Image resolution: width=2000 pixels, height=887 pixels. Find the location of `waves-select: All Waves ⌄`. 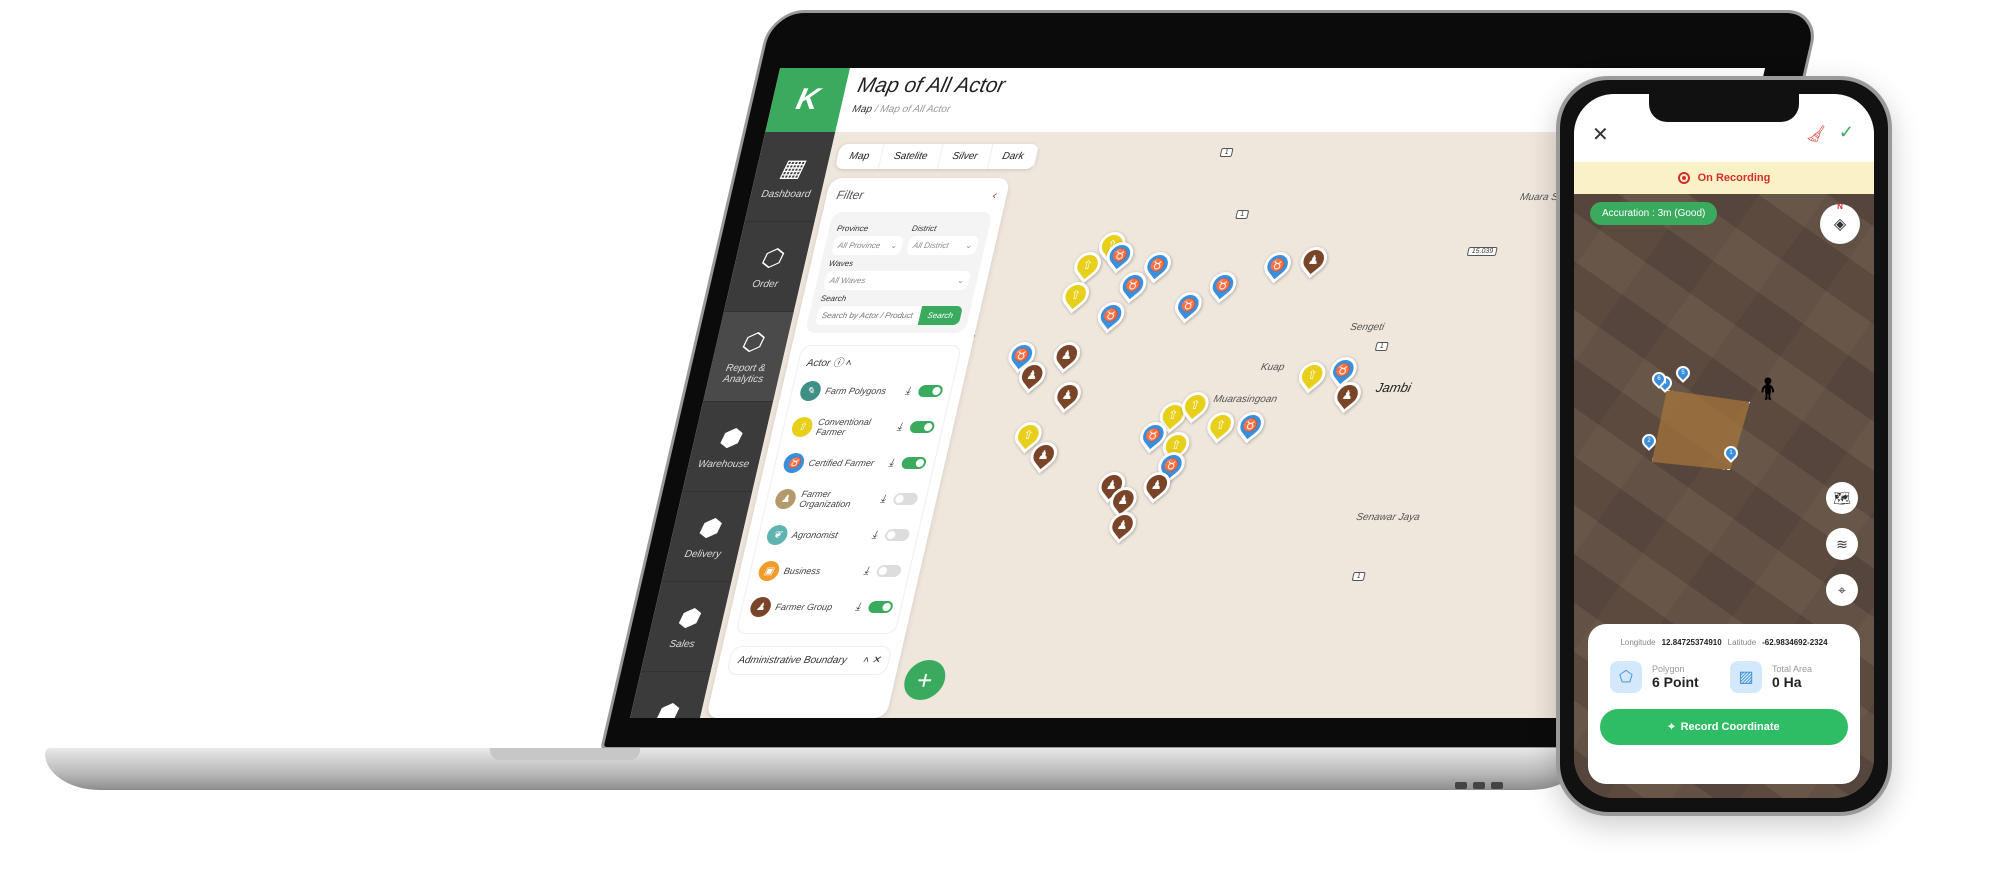

waves-select: All Waves ⌄ is located at coordinates (897, 280).